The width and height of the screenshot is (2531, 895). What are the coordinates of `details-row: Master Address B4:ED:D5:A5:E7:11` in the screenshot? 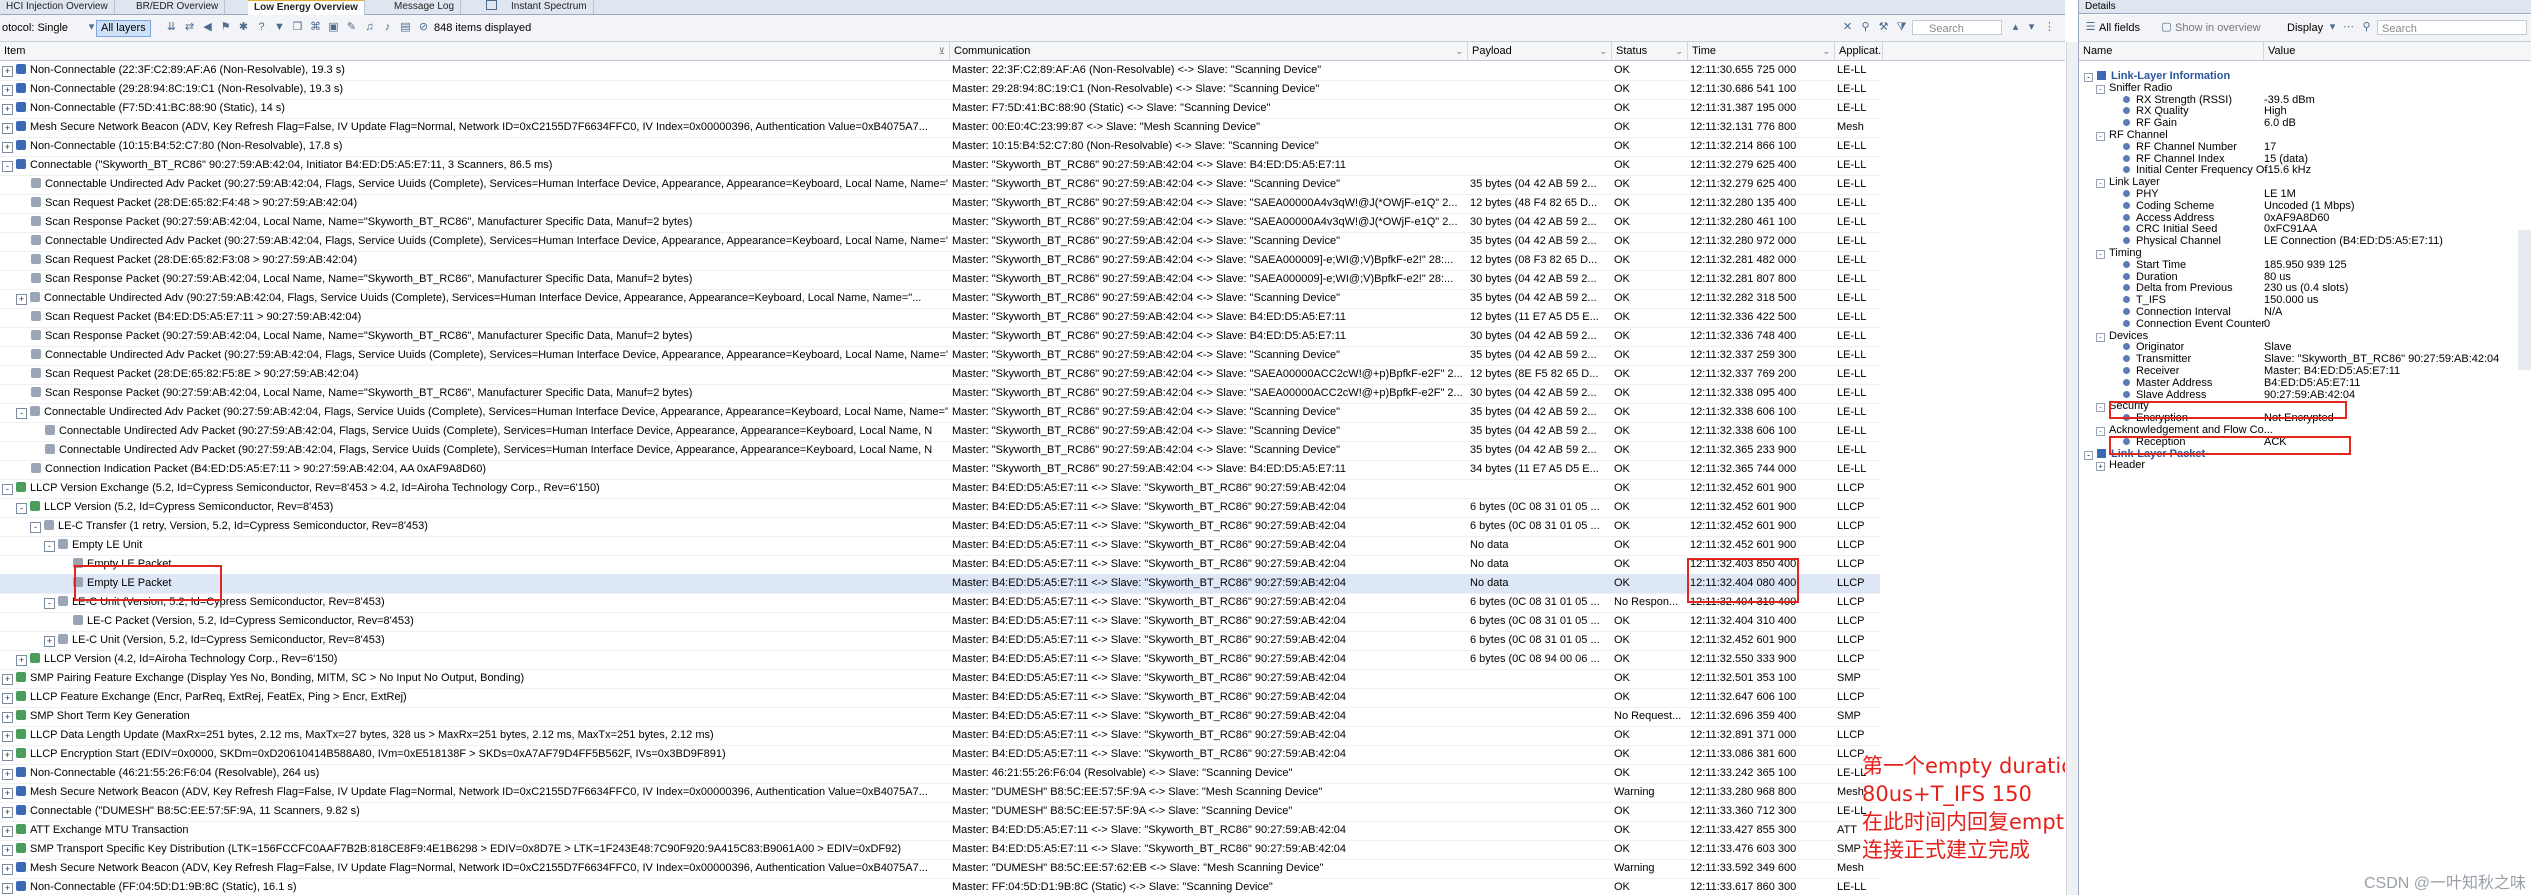 It's located at (2305, 384).